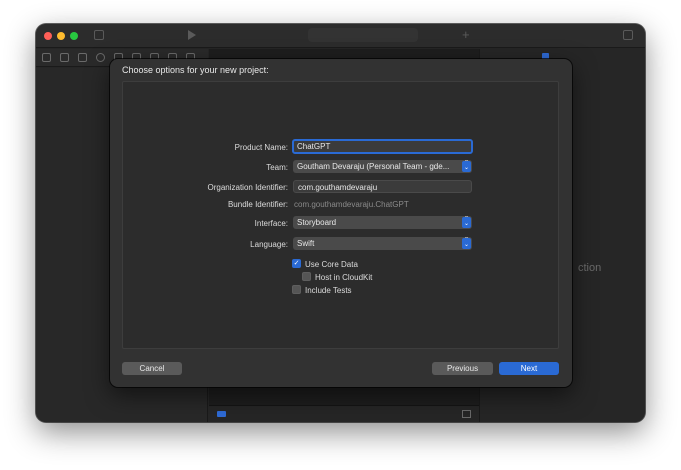 The image size is (681, 470). Describe the element at coordinates (296, 289) in the screenshot. I see `include-tests-checkbox` at that location.